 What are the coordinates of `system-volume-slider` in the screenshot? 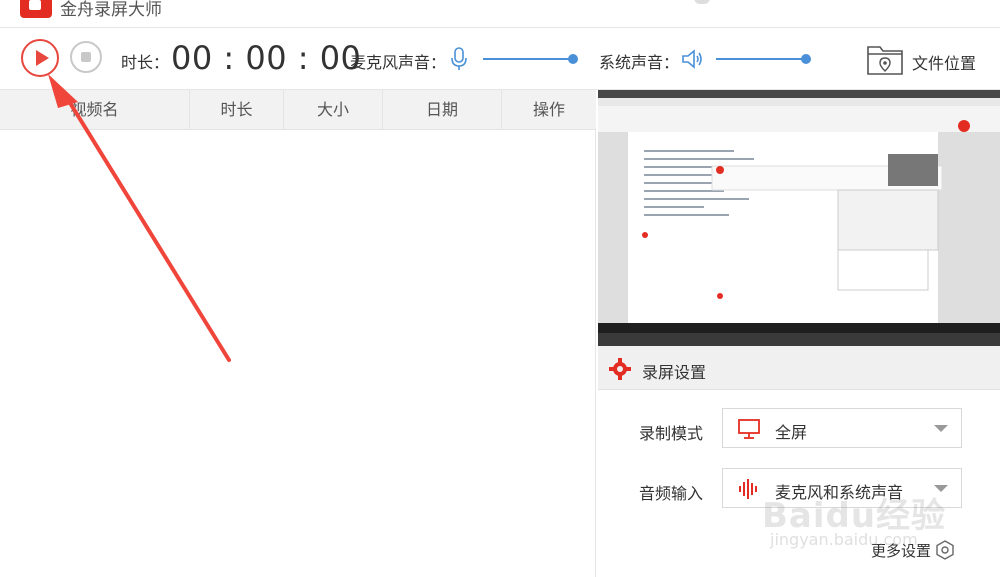 It's located at (761, 59).